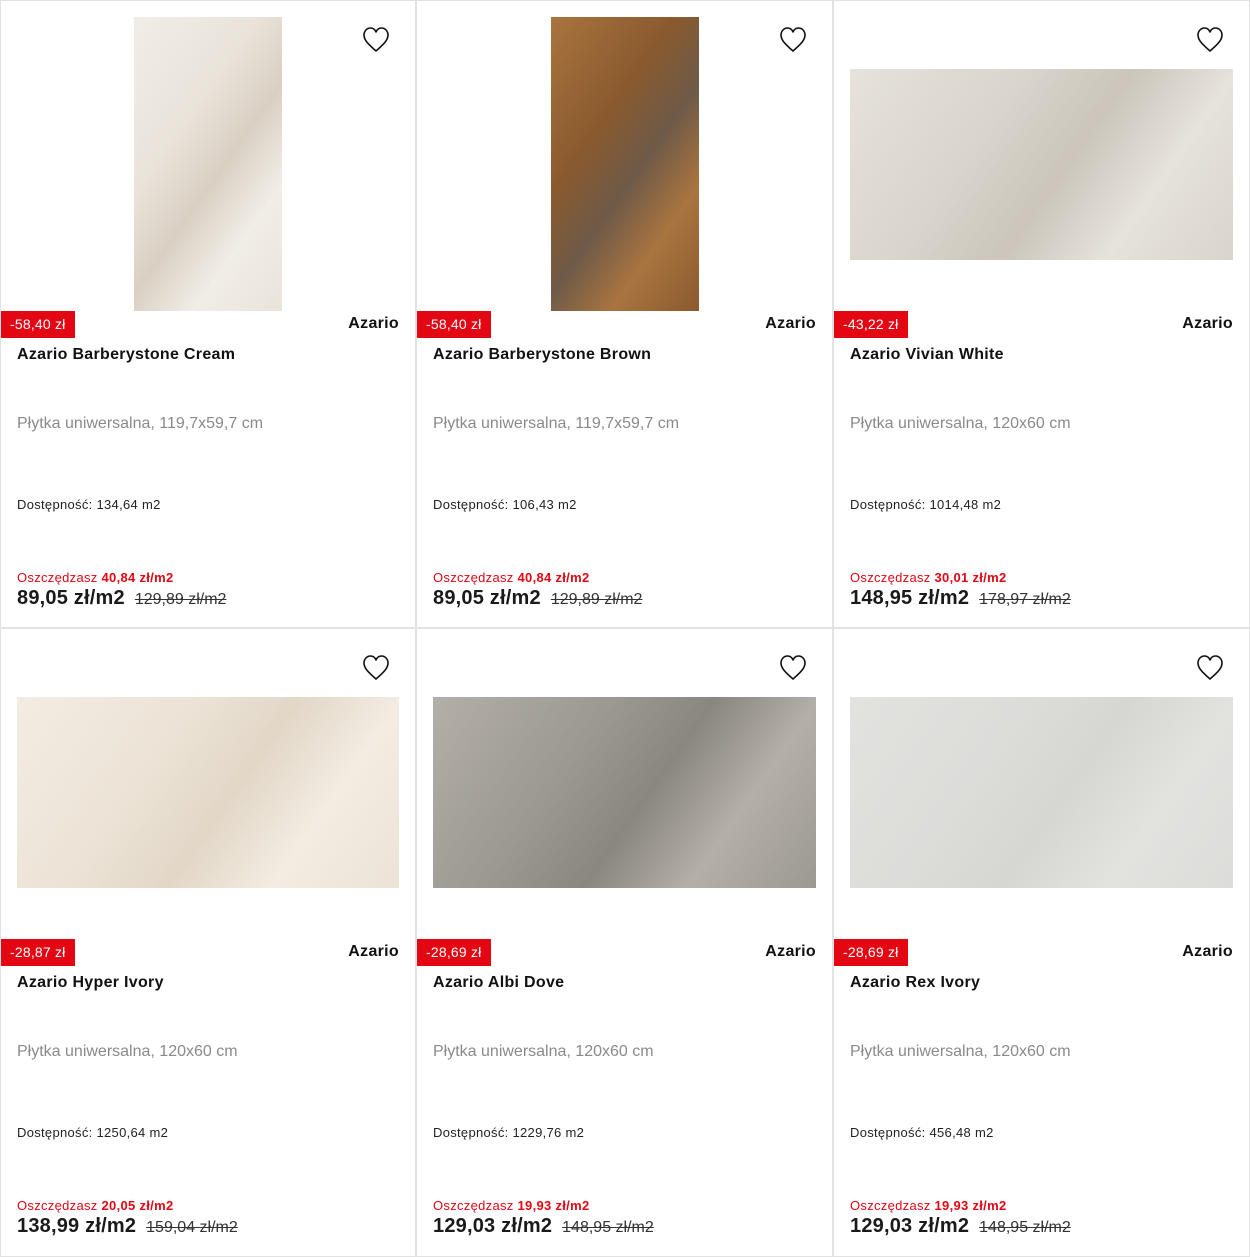 This screenshot has width=1250, height=1257. I want to click on savings: Oszczędzasz 30,01 zł/m2, so click(928, 577).